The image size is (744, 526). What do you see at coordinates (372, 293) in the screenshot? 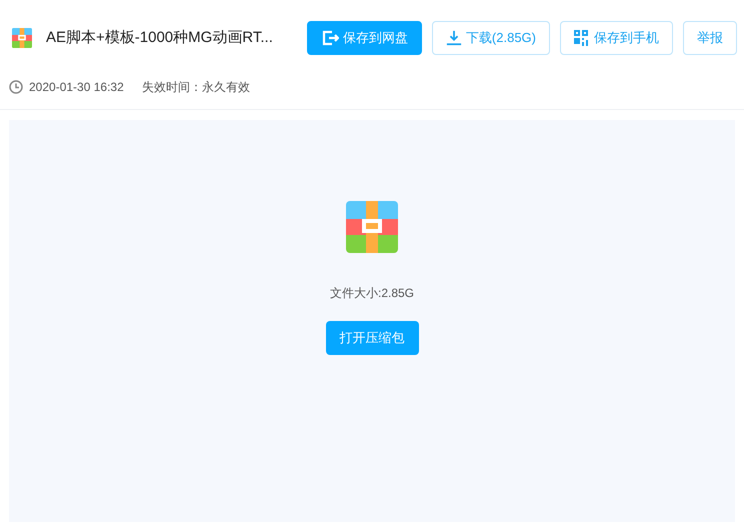
I see `file-size-text: 文件大小:2.85G` at bounding box center [372, 293].